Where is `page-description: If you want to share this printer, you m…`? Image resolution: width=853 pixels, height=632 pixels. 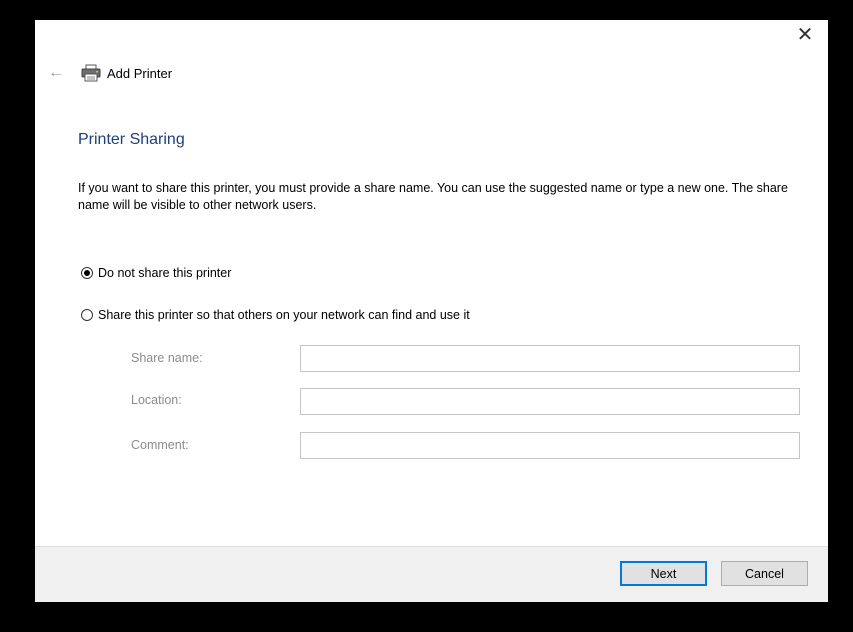 page-description: If you want to share this printer, you m… is located at coordinates (433, 196).